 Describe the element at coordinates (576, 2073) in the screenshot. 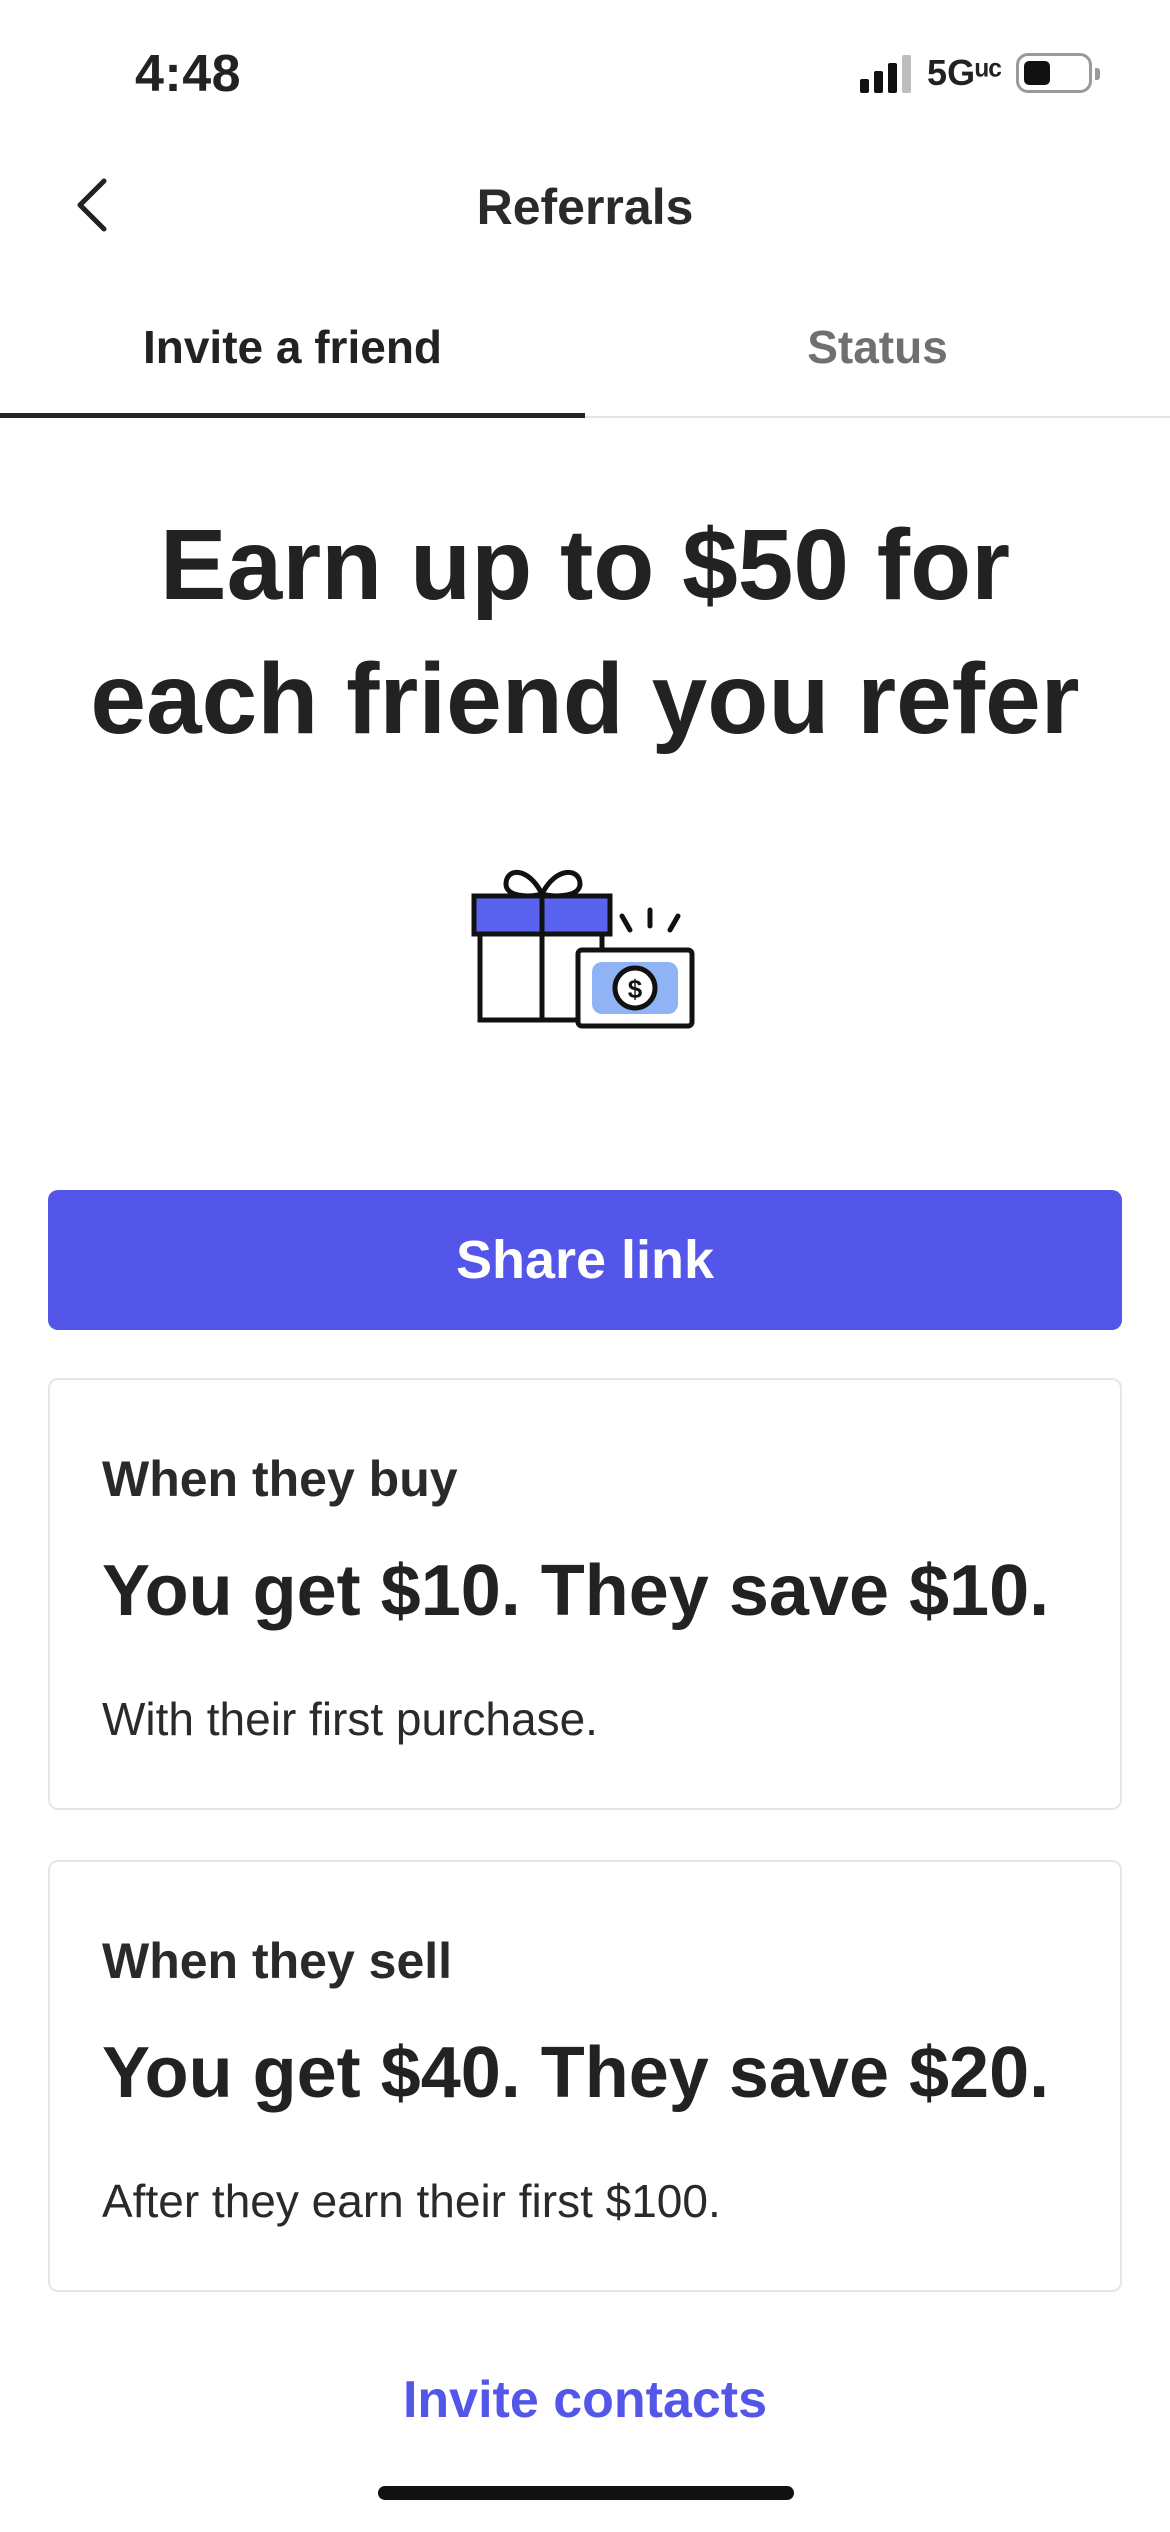

I see `card-amount: You get $40. They save $20.` at that location.